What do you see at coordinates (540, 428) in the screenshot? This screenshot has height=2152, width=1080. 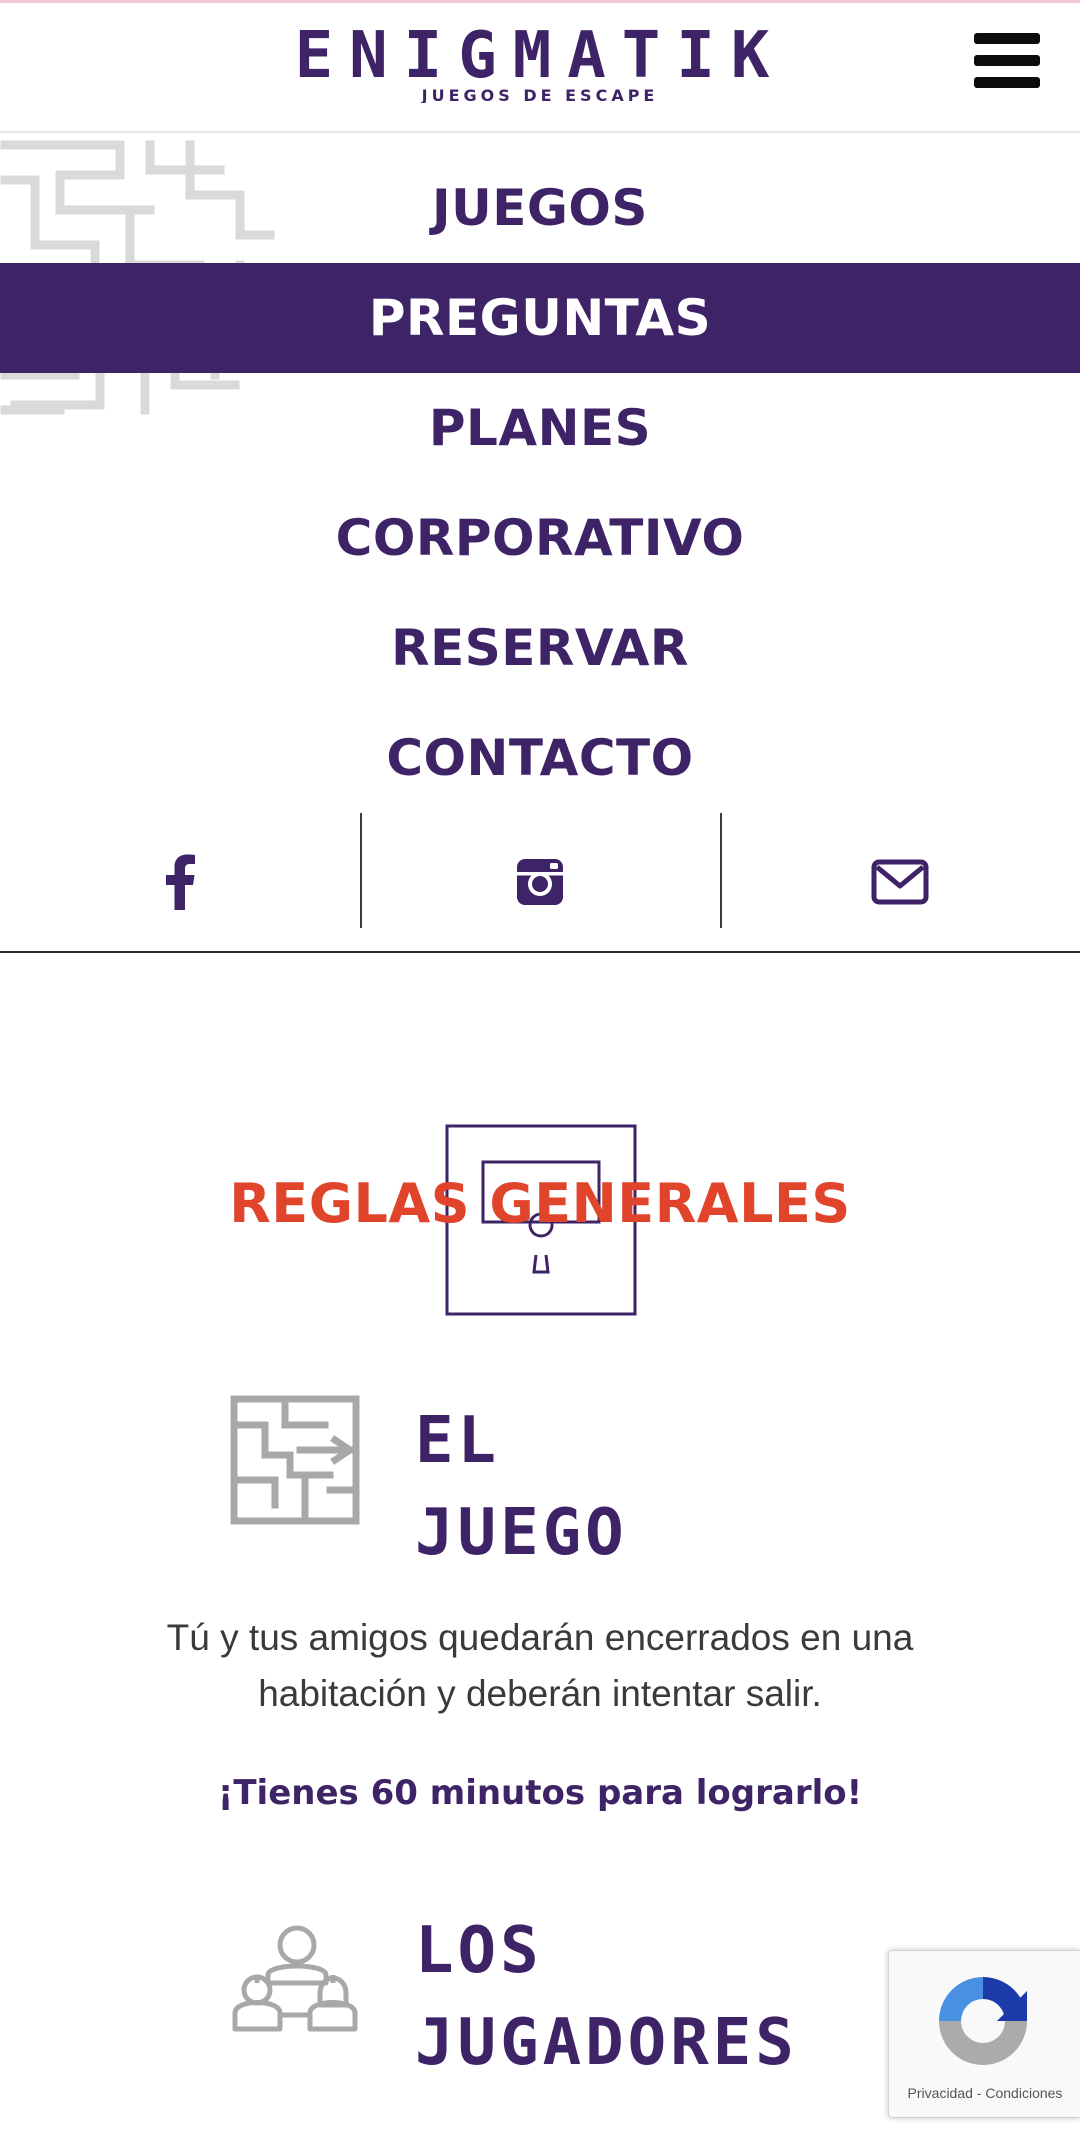 I see `menu-item-planes: PLANES` at bounding box center [540, 428].